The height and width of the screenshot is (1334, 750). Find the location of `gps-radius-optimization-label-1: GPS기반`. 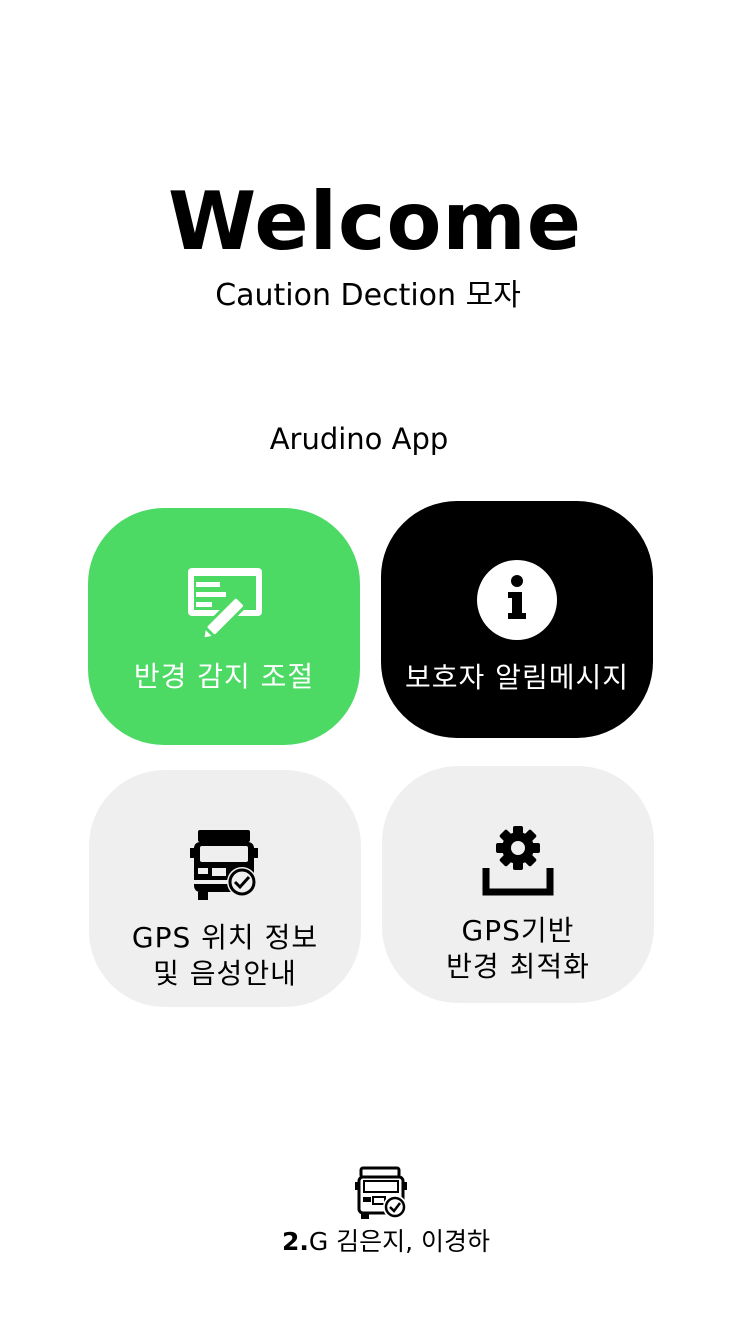

gps-radius-optimization-label-1: GPS기반 is located at coordinates (518, 930).